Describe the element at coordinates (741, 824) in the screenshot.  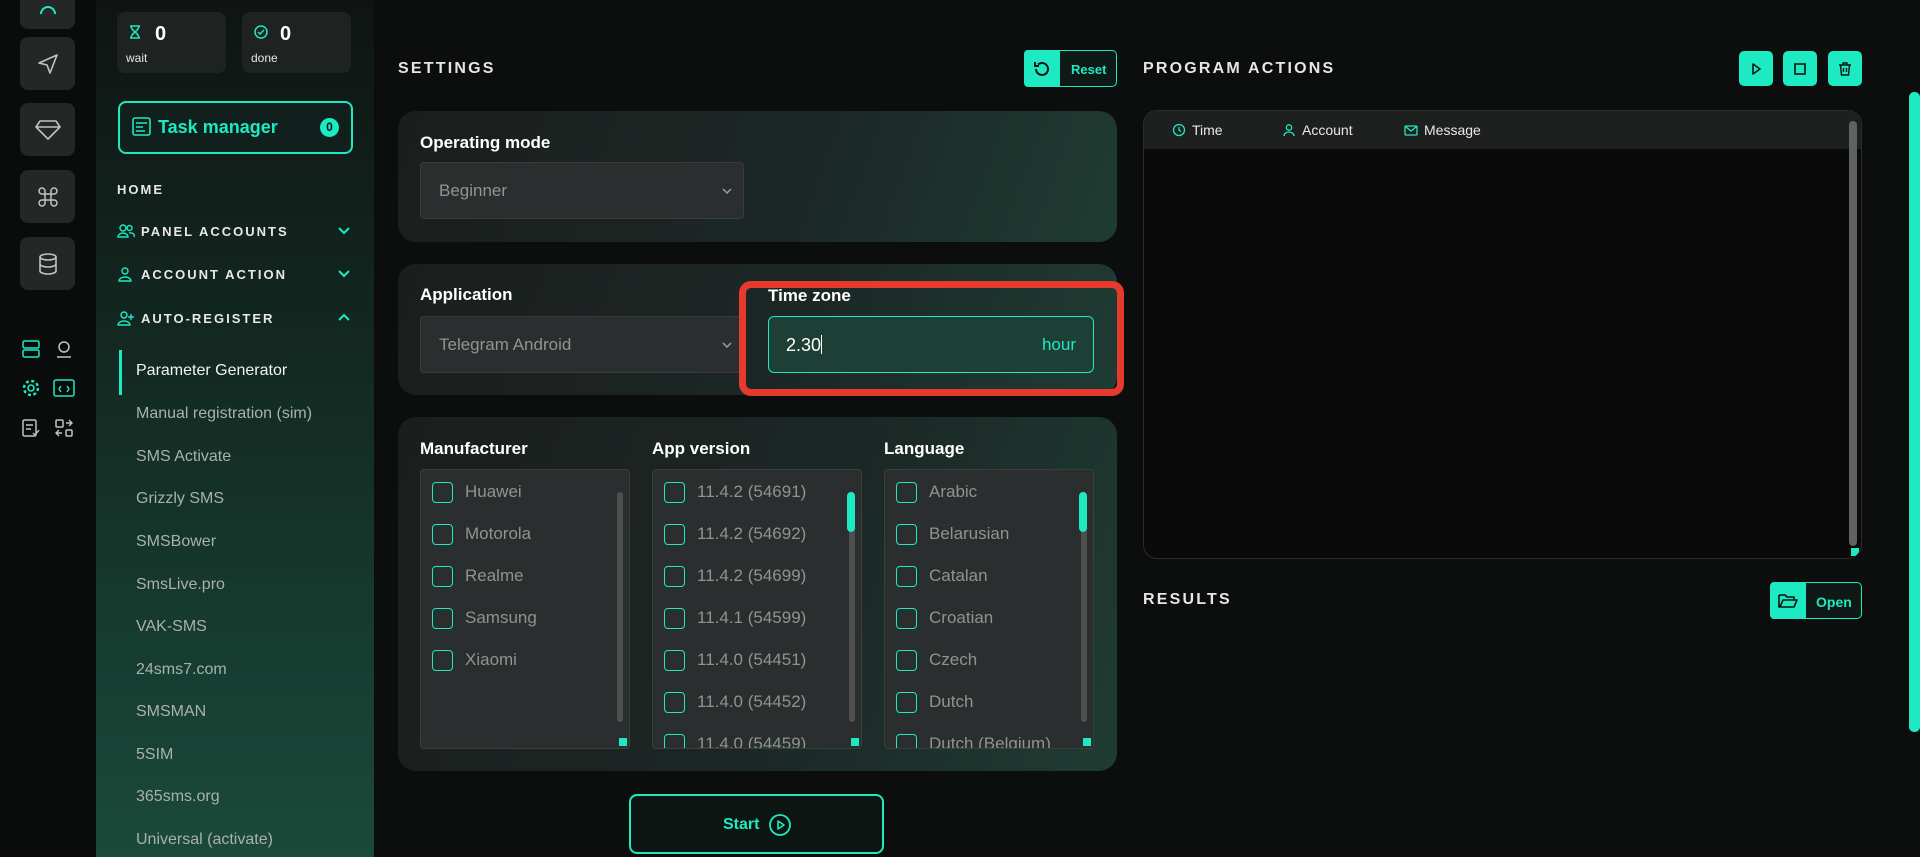
I see `start-label: Start` at that location.